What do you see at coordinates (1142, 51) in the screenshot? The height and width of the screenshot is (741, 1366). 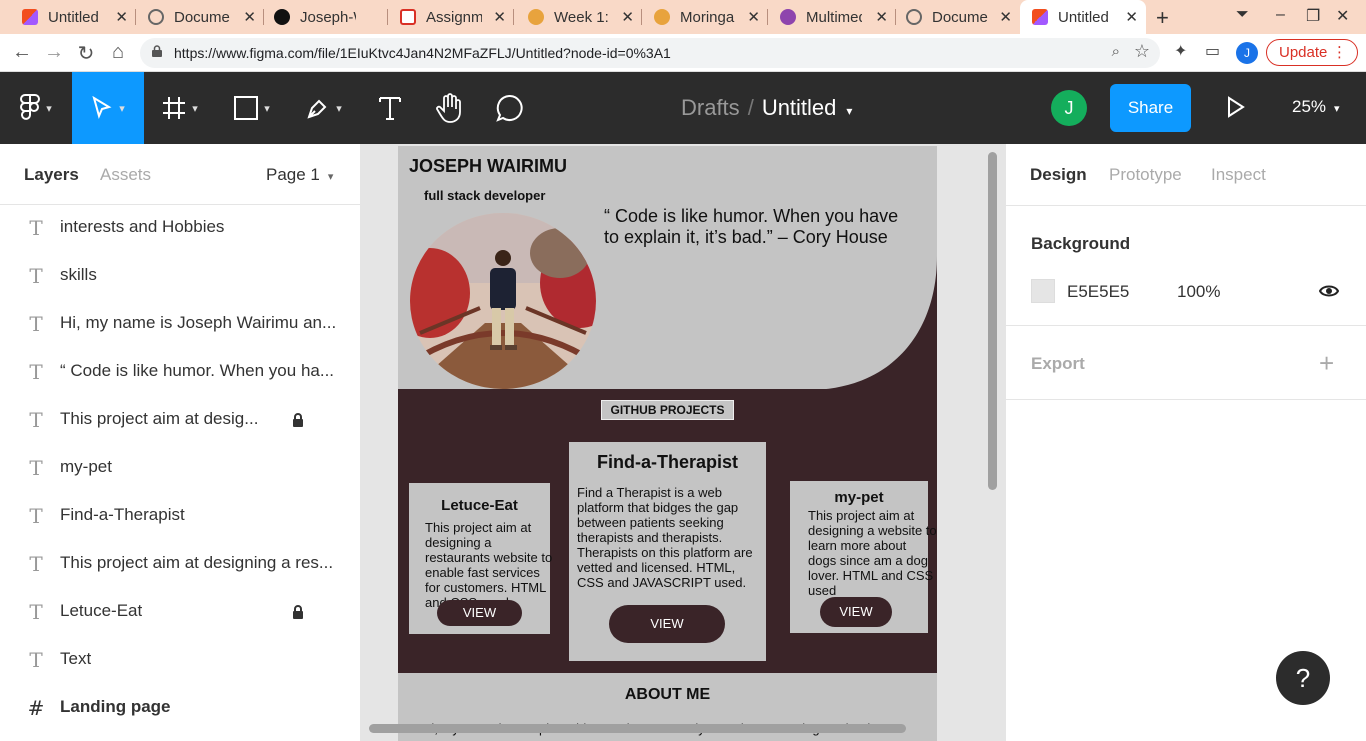 I see `bookmark-star-icon: ☆` at bounding box center [1142, 51].